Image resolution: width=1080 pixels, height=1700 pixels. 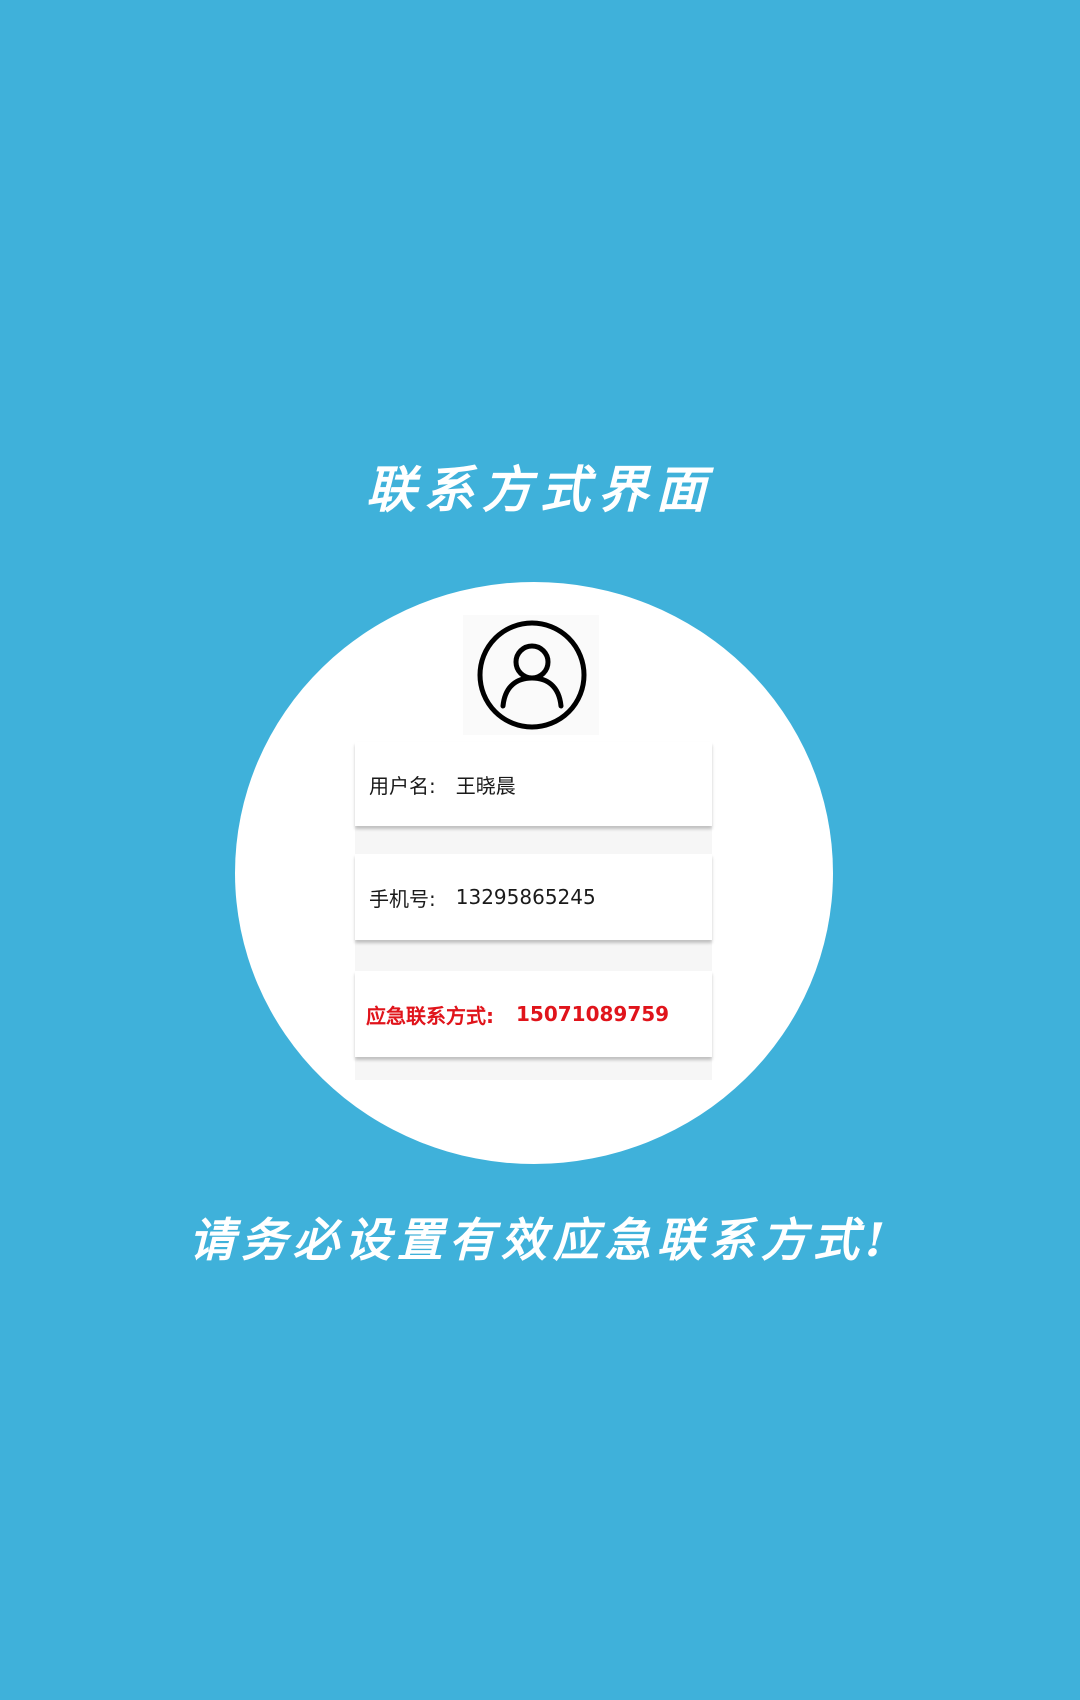 I want to click on emergency-contact-value: 15071089759, so click(x=593, y=1014).